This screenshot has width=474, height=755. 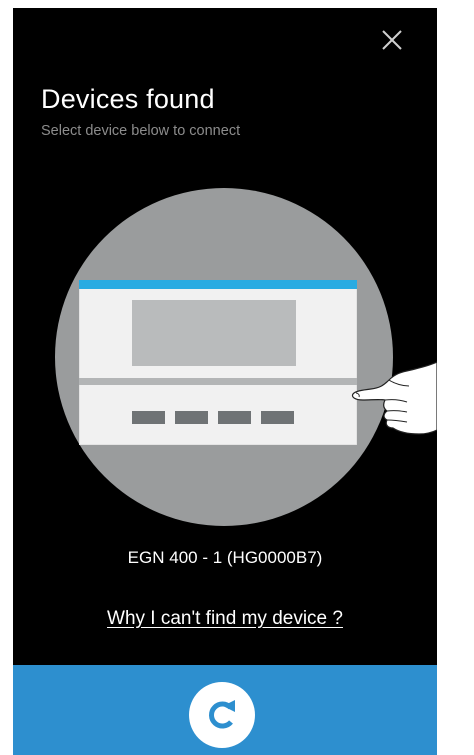 I want to click on refresh-button, so click(x=222, y=715).